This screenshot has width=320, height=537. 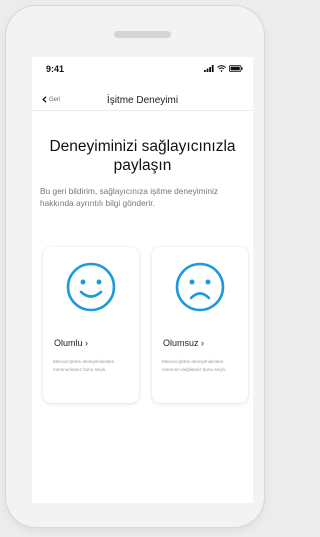 I want to click on status-bar: 9:41, so click(x=142, y=68).